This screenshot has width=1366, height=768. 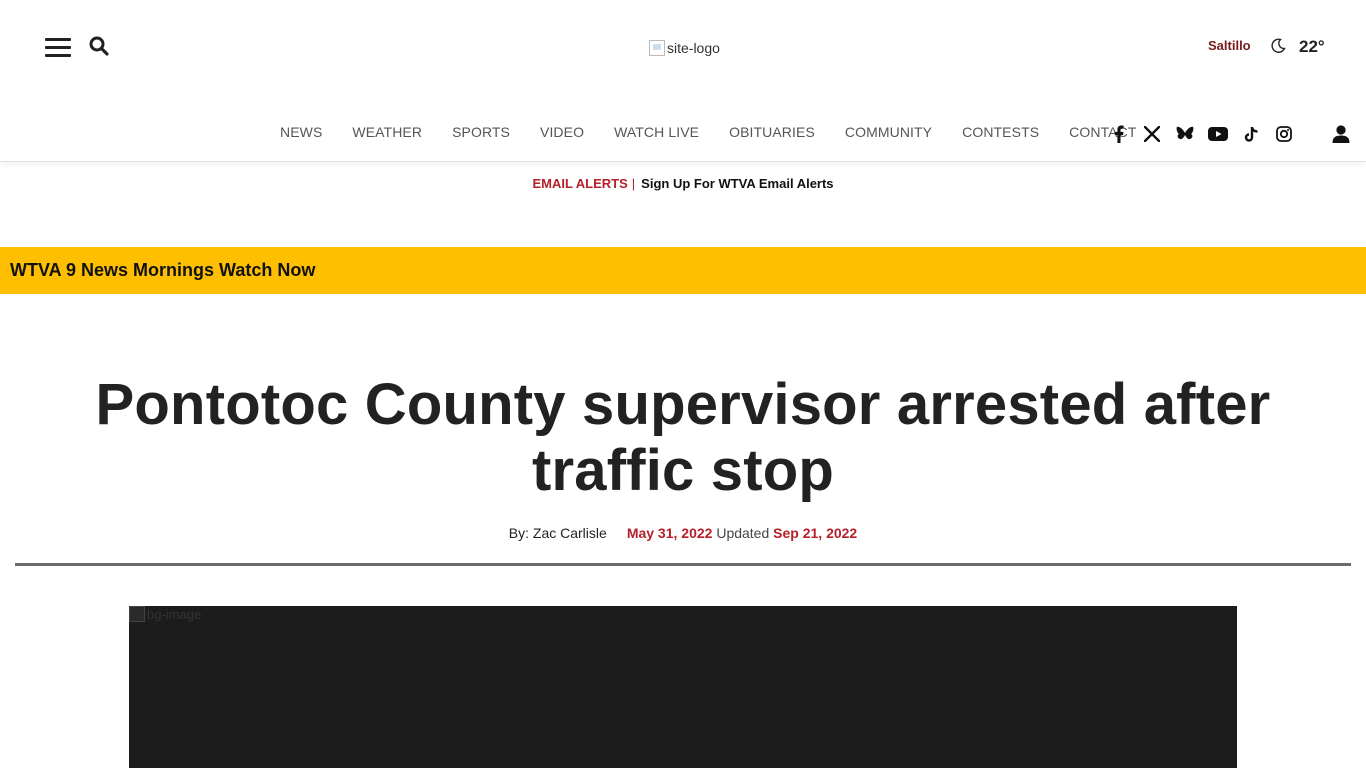 What do you see at coordinates (1000, 132) in the screenshot?
I see `nav-item-contests: CONTESTS` at bounding box center [1000, 132].